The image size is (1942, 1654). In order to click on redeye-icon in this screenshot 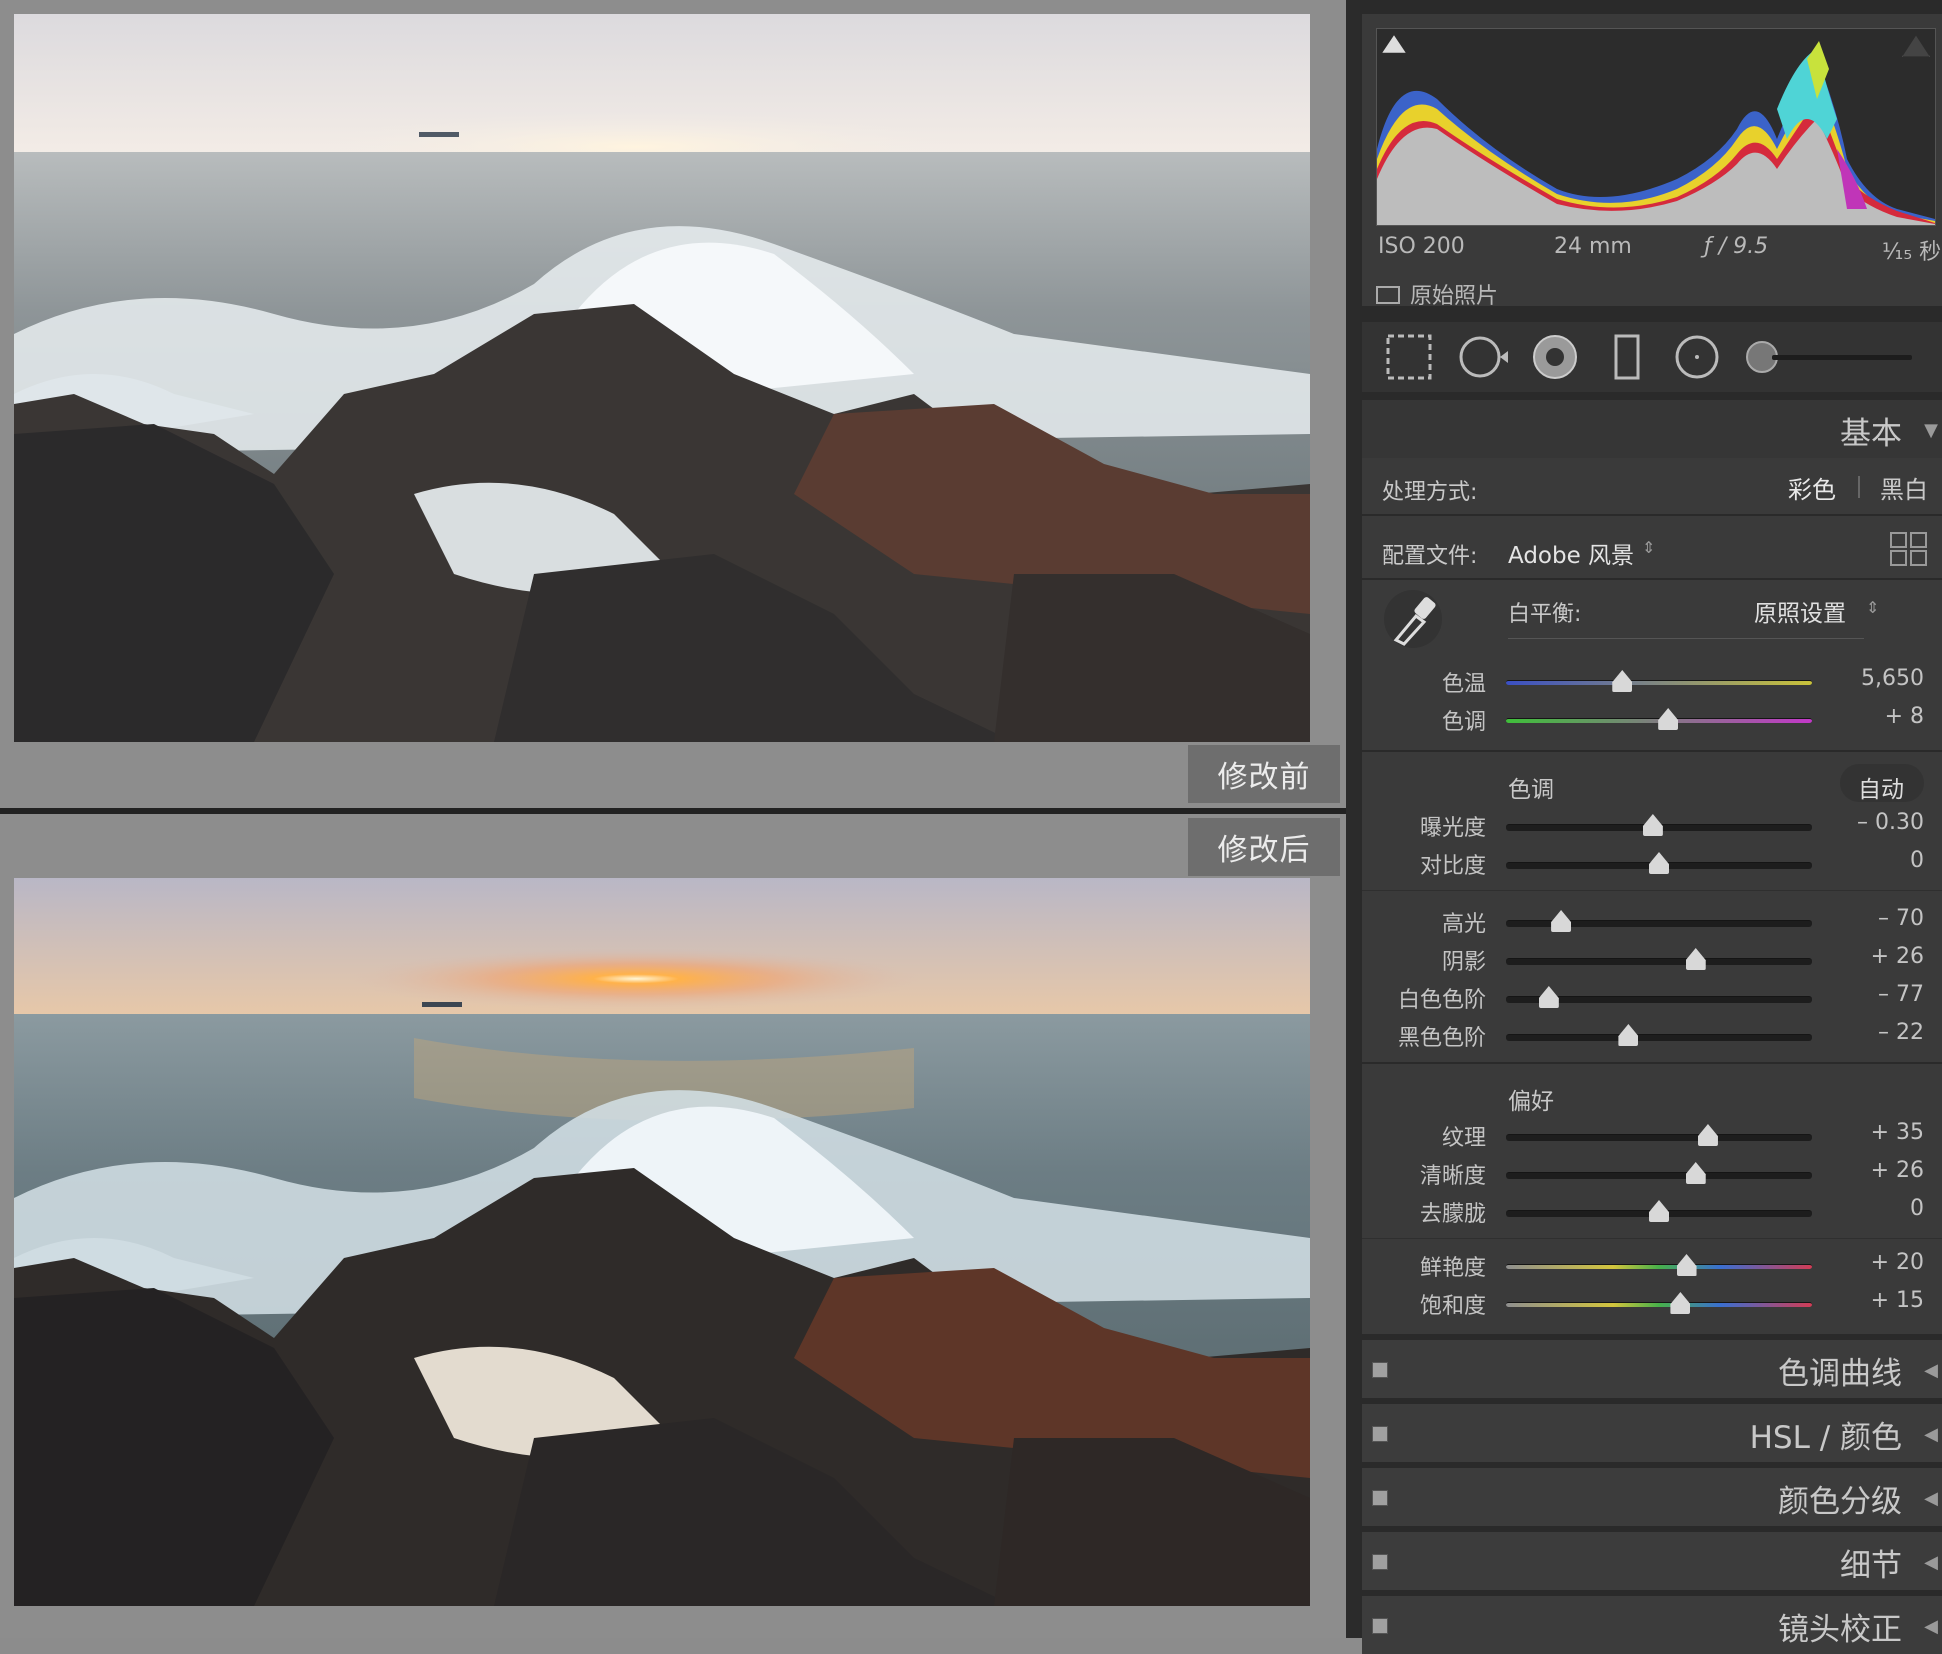, I will do `click(1555, 357)`.